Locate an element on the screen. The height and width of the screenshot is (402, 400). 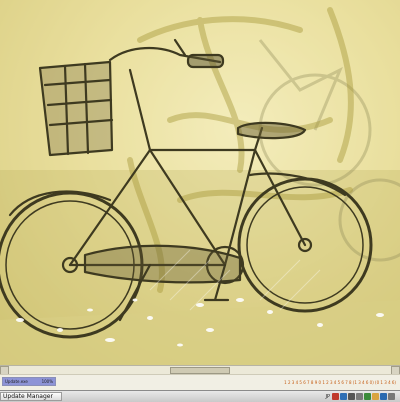
progress-bar: Update.exe 100% is located at coordinates (29, 381).